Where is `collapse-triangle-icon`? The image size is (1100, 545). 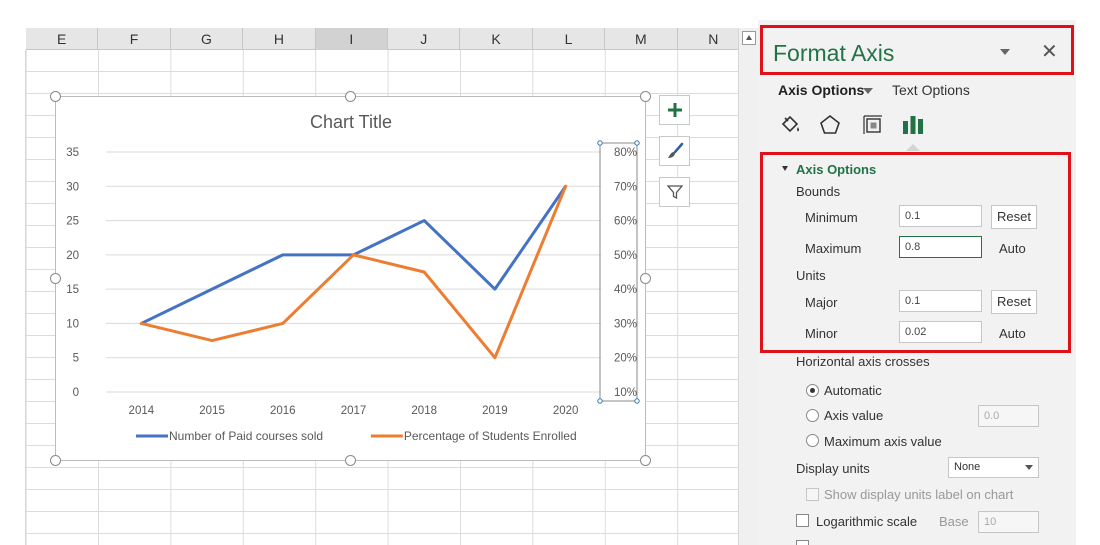 collapse-triangle-icon is located at coordinates (785, 168).